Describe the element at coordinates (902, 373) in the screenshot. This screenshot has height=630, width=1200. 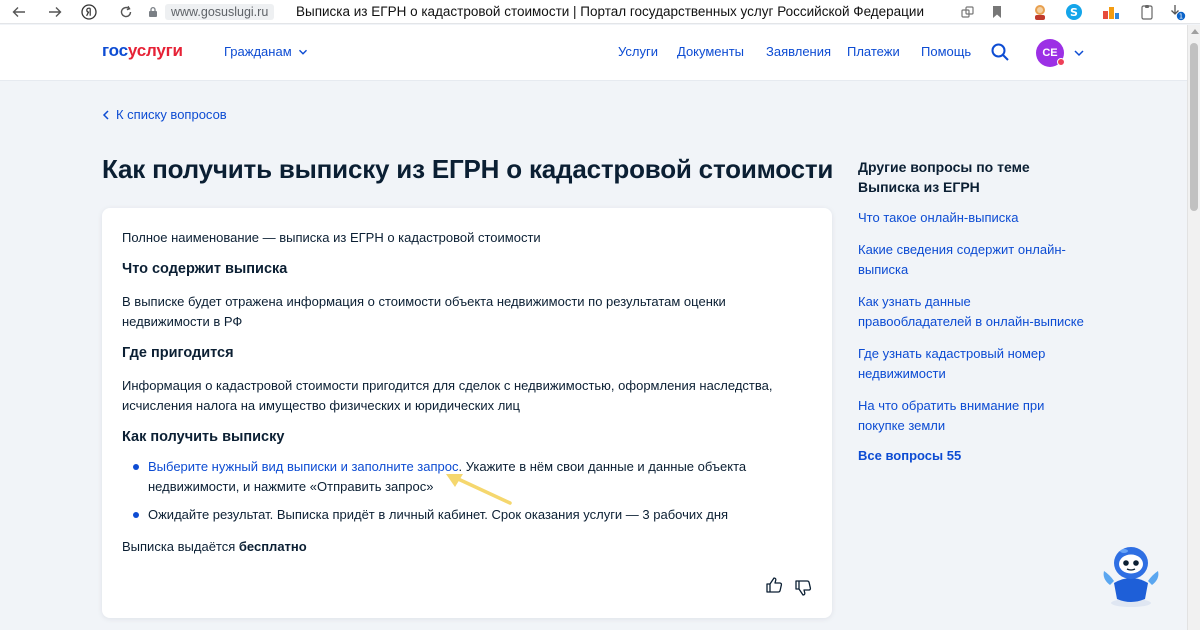
I see `related-link-text: недвижимости` at that location.